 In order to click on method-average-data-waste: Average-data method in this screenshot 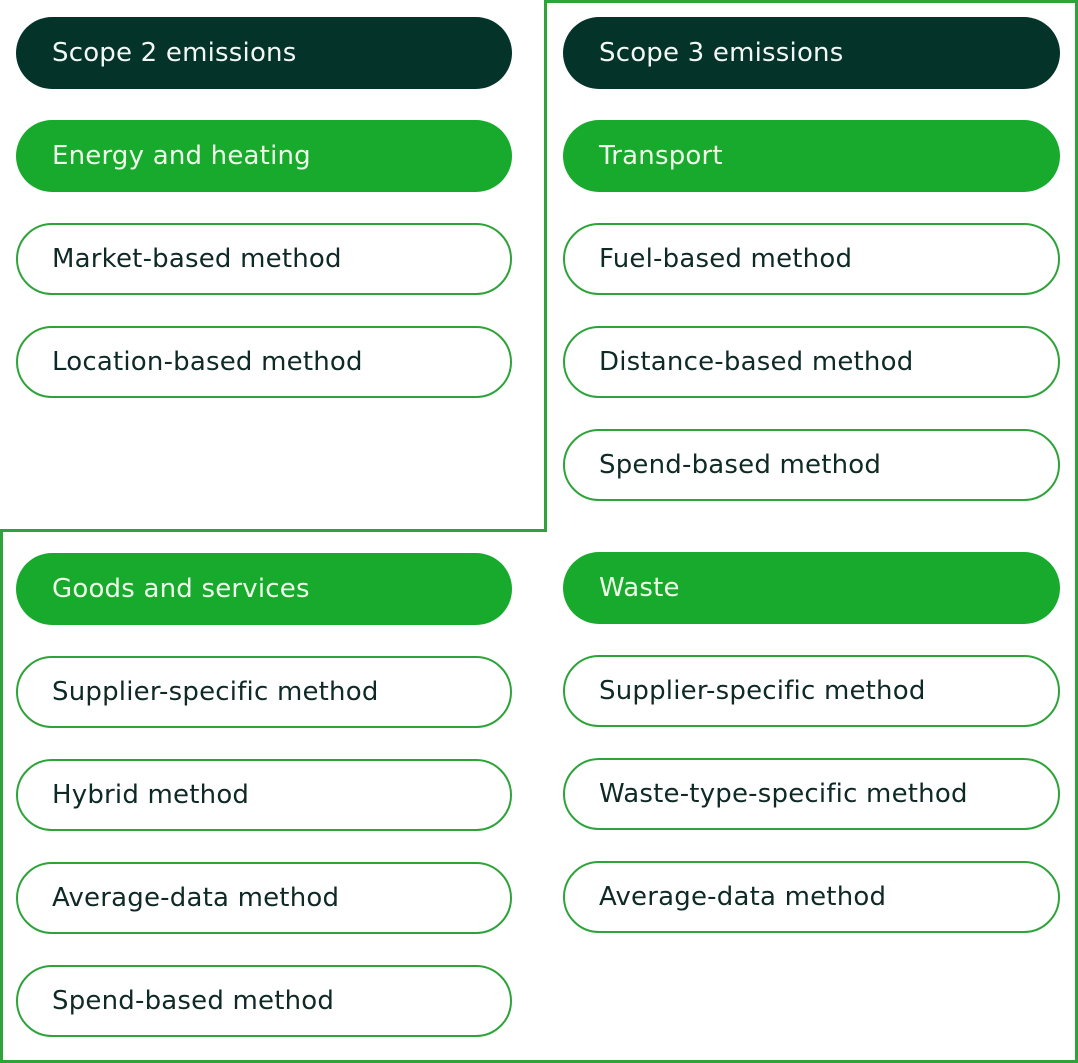, I will do `click(811, 897)`.